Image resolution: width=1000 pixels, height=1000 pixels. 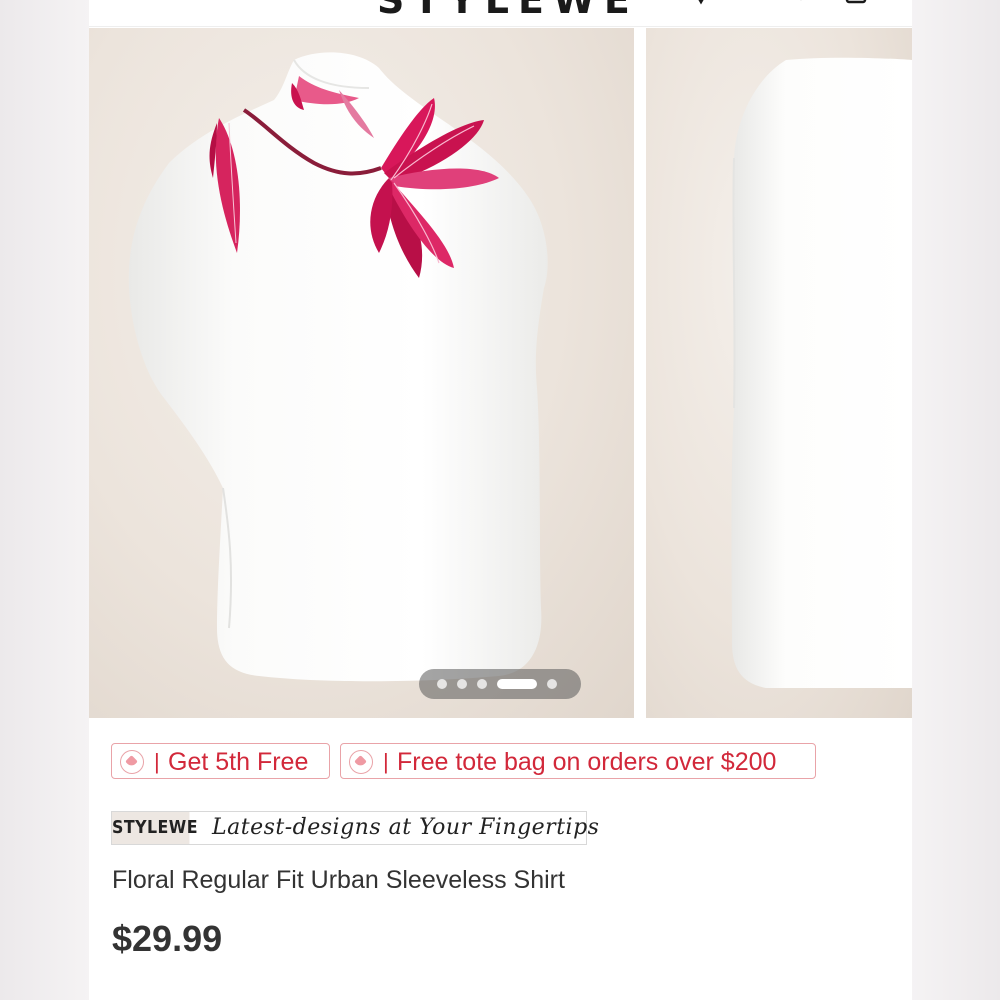 I want to click on search-icon, so click(x=701, y=4).